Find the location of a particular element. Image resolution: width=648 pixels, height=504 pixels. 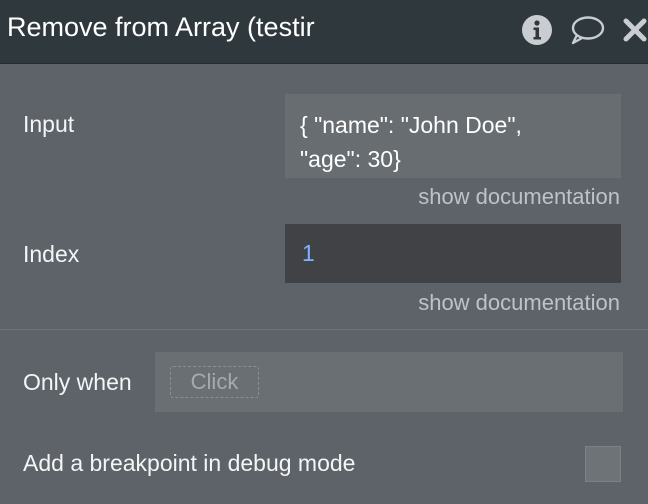

breakpoint-checkbox is located at coordinates (603, 464).